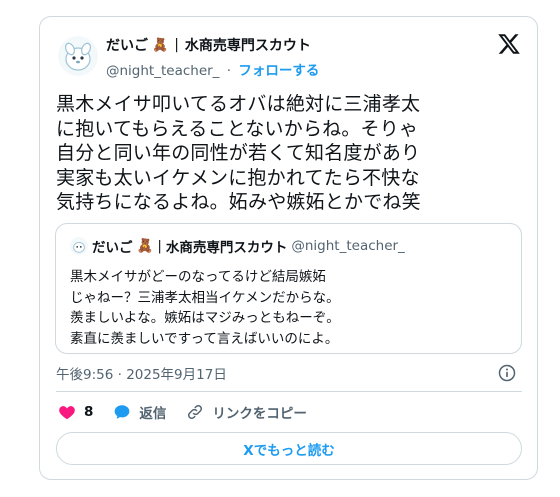 This screenshot has width=560, height=497. I want to click on follow-button: フォローする, so click(278, 71).